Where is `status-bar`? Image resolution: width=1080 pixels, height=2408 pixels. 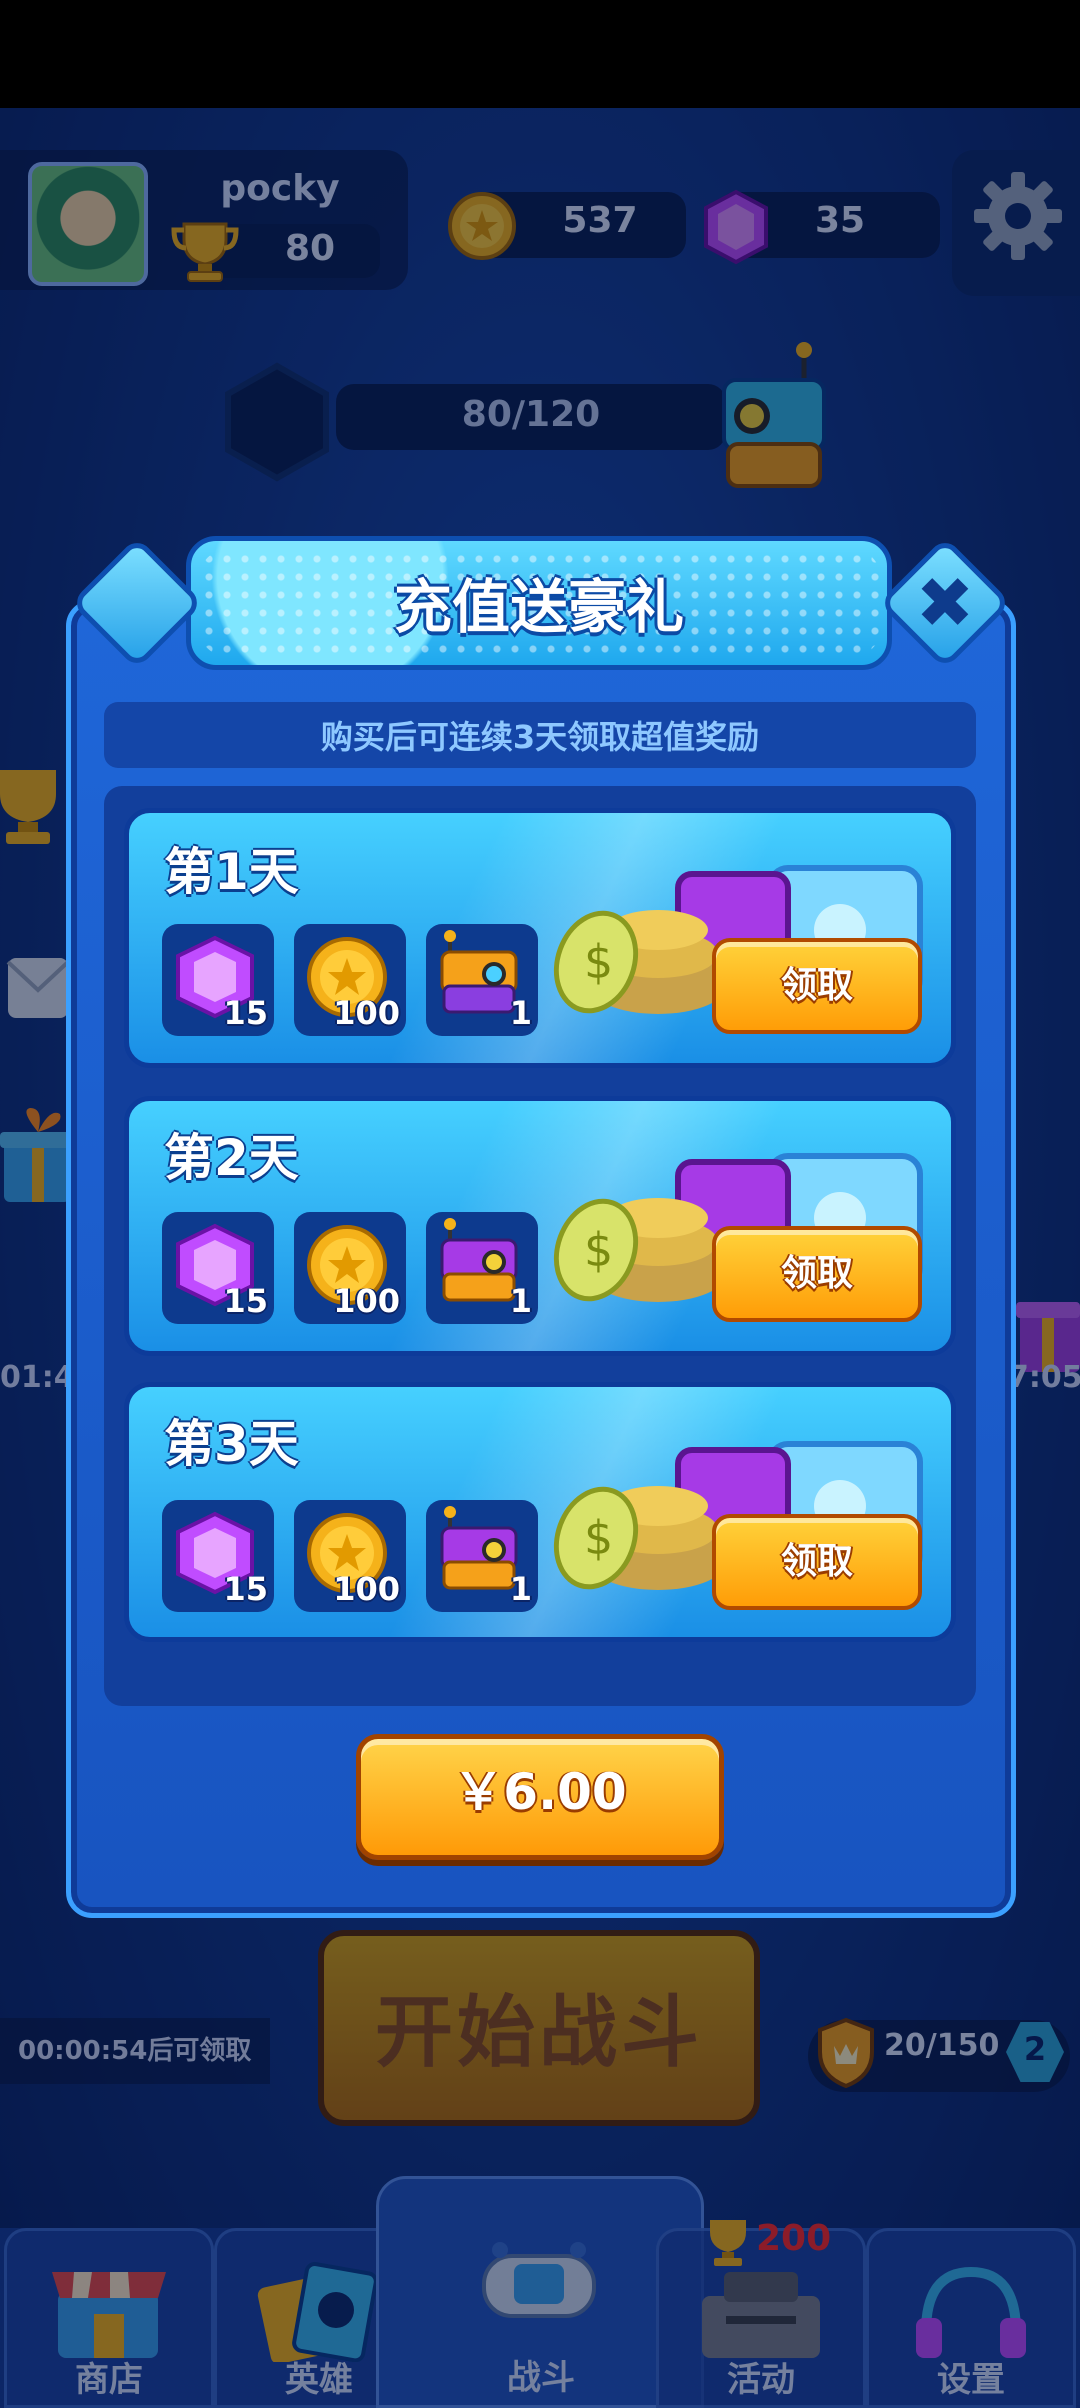
status-bar is located at coordinates (540, 54).